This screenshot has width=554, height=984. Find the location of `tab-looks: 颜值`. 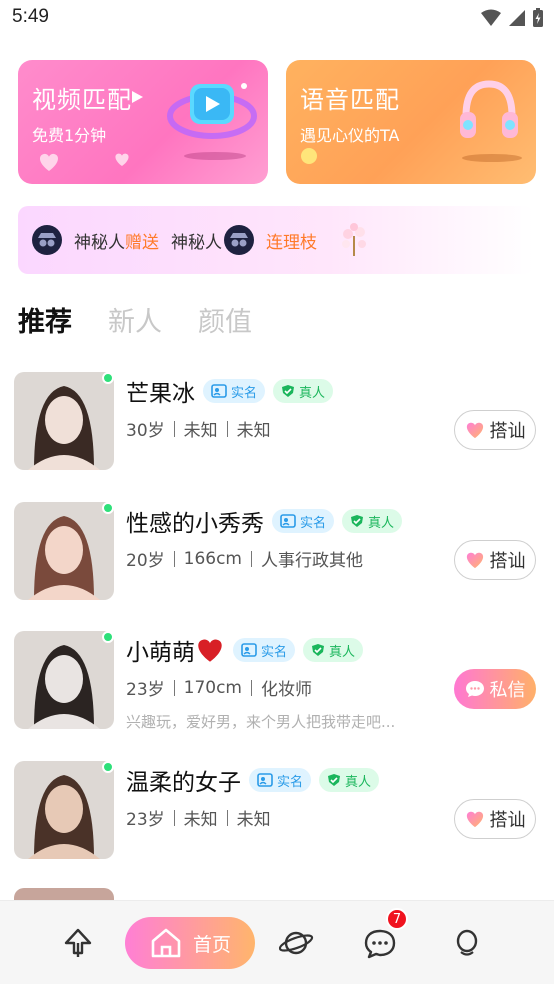

tab-looks: 颜值 is located at coordinates (225, 319).